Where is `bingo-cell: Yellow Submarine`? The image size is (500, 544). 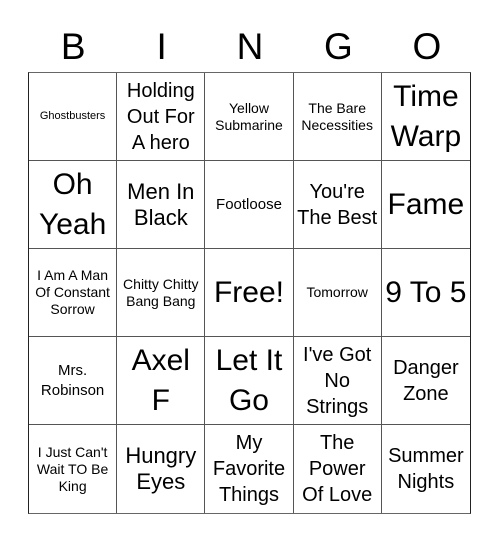
bingo-cell: Yellow Submarine is located at coordinates (249, 117).